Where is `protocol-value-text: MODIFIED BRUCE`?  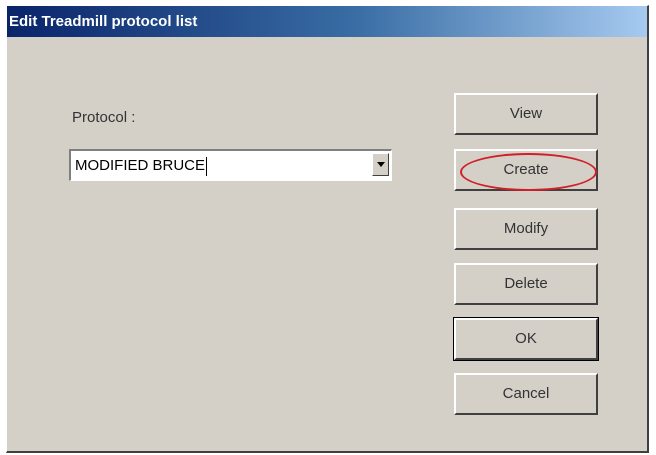 protocol-value-text: MODIFIED BRUCE is located at coordinates (140, 165).